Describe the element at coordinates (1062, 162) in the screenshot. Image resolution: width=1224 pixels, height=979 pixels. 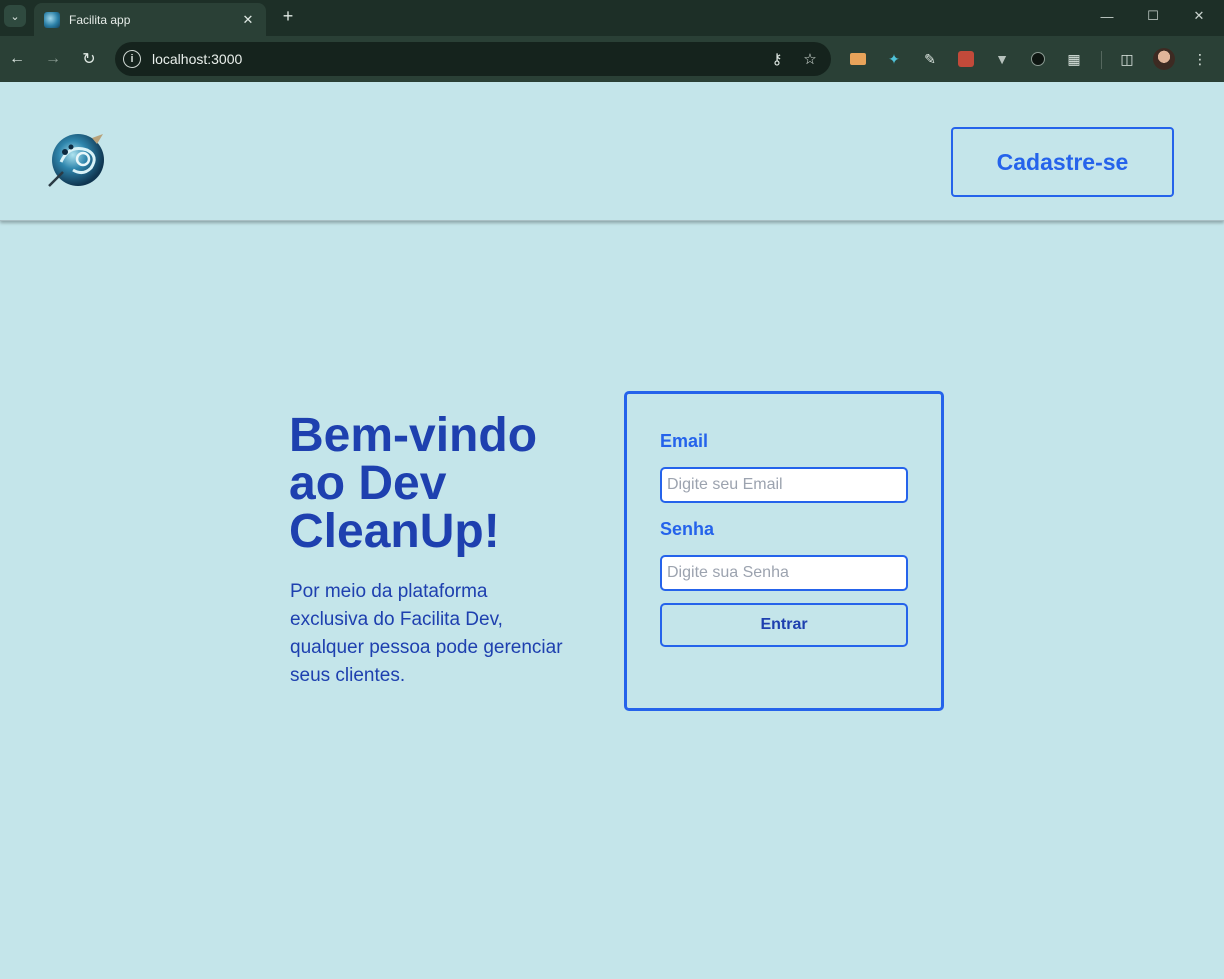
I see `signup-button: Cadastre-se` at that location.